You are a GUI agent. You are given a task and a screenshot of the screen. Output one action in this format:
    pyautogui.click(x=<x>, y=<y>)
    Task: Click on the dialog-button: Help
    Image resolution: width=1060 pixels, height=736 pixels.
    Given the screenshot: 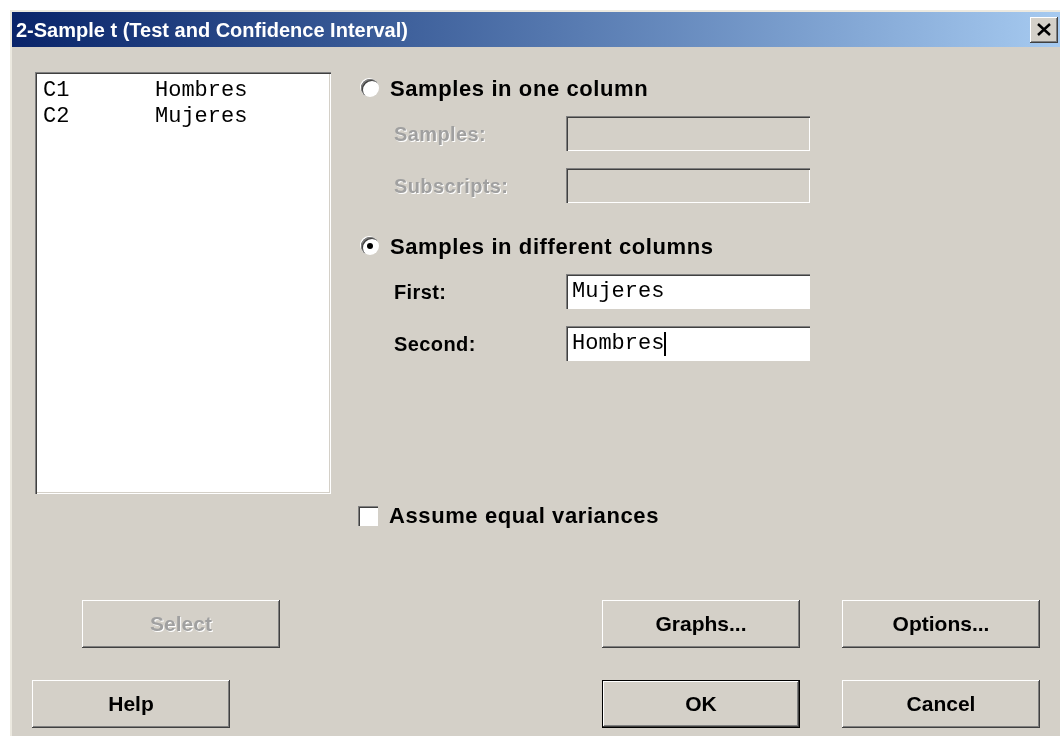 What is the action you would take?
    pyautogui.click(x=131, y=704)
    